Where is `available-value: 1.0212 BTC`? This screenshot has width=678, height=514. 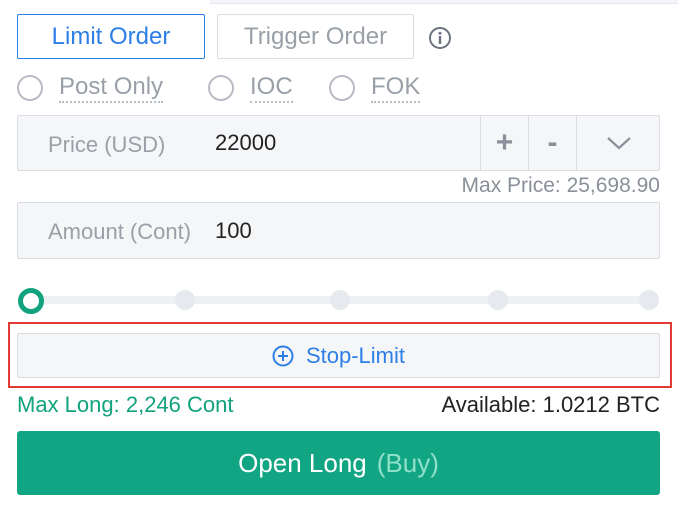
available-value: 1.0212 BTC is located at coordinates (601, 404).